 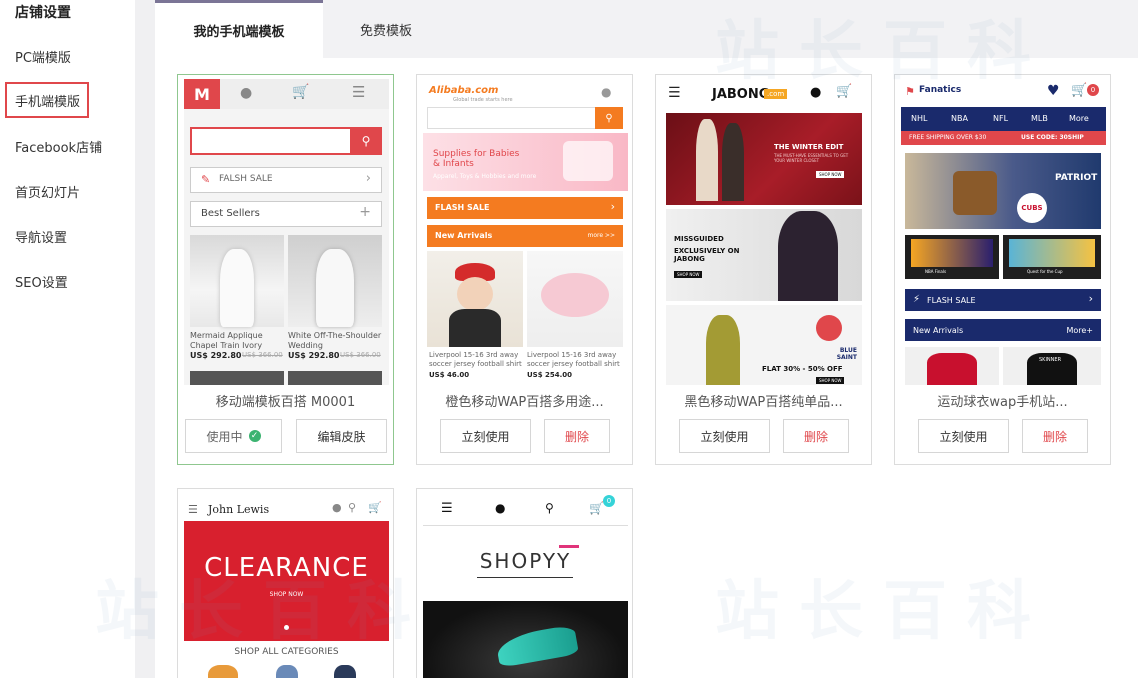 What do you see at coordinates (286, 232) in the screenshot?
I see `template-preview: M ● 🛒 ☰ ⚲ ✎ FALSH SALE › Best Sellers +` at bounding box center [286, 232].